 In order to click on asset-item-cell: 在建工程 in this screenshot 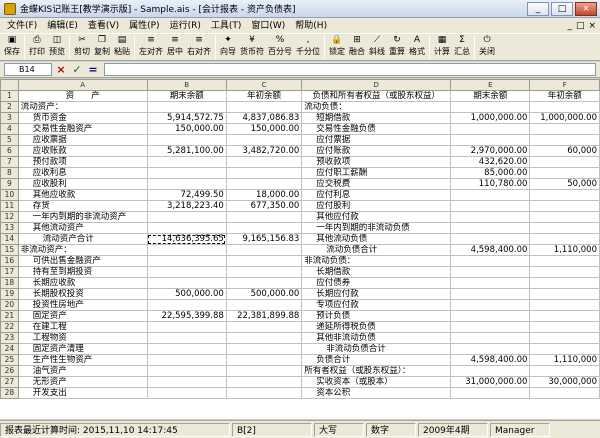, I will do `click(82, 327)`.